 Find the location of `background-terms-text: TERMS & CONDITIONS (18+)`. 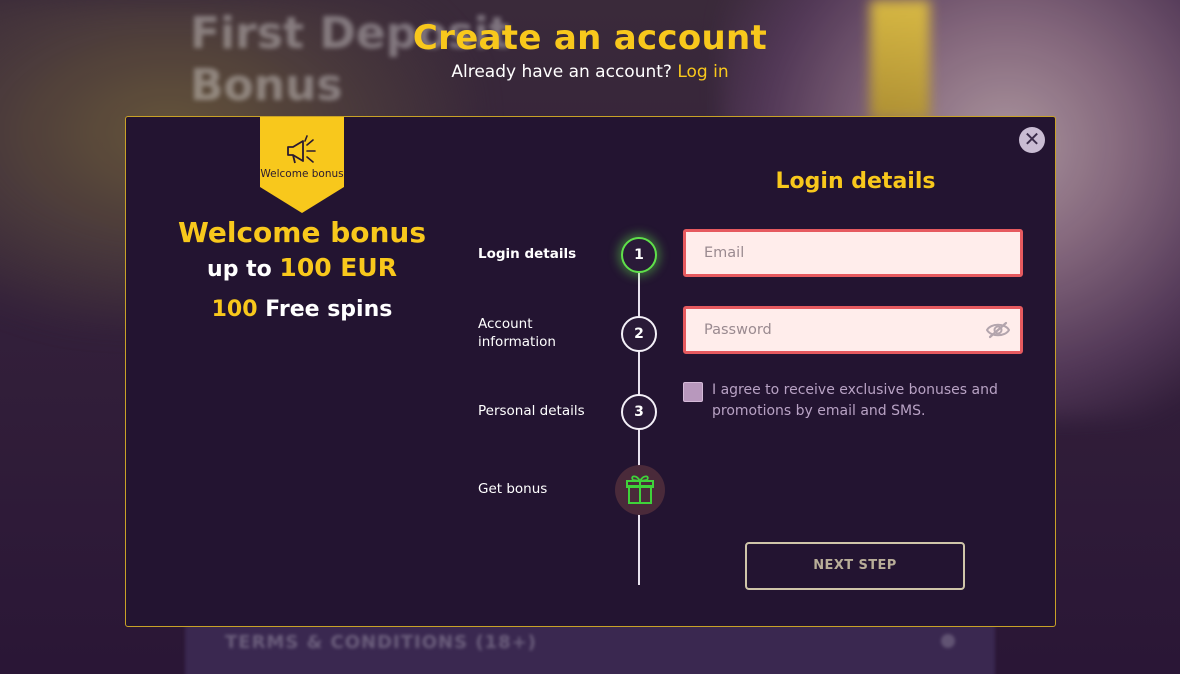

background-terms-text: TERMS & CONDITIONS (18+) is located at coordinates (381, 642).